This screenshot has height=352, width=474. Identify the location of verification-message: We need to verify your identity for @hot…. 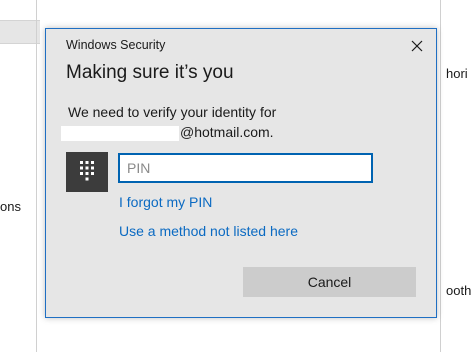
(169, 122).